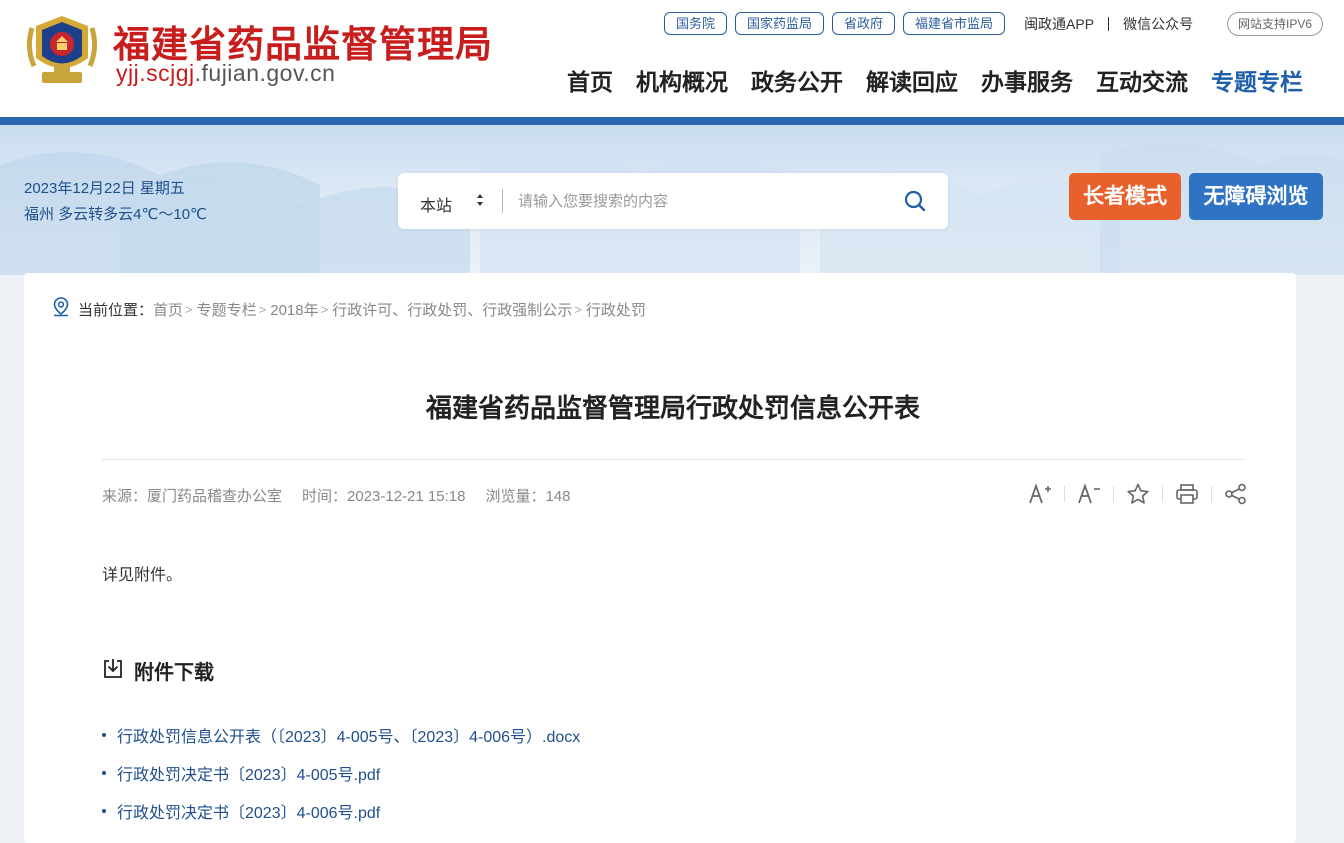 The image size is (1344, 843). I want to click on nav-interaction: 互动交流, so click(1142, 80).